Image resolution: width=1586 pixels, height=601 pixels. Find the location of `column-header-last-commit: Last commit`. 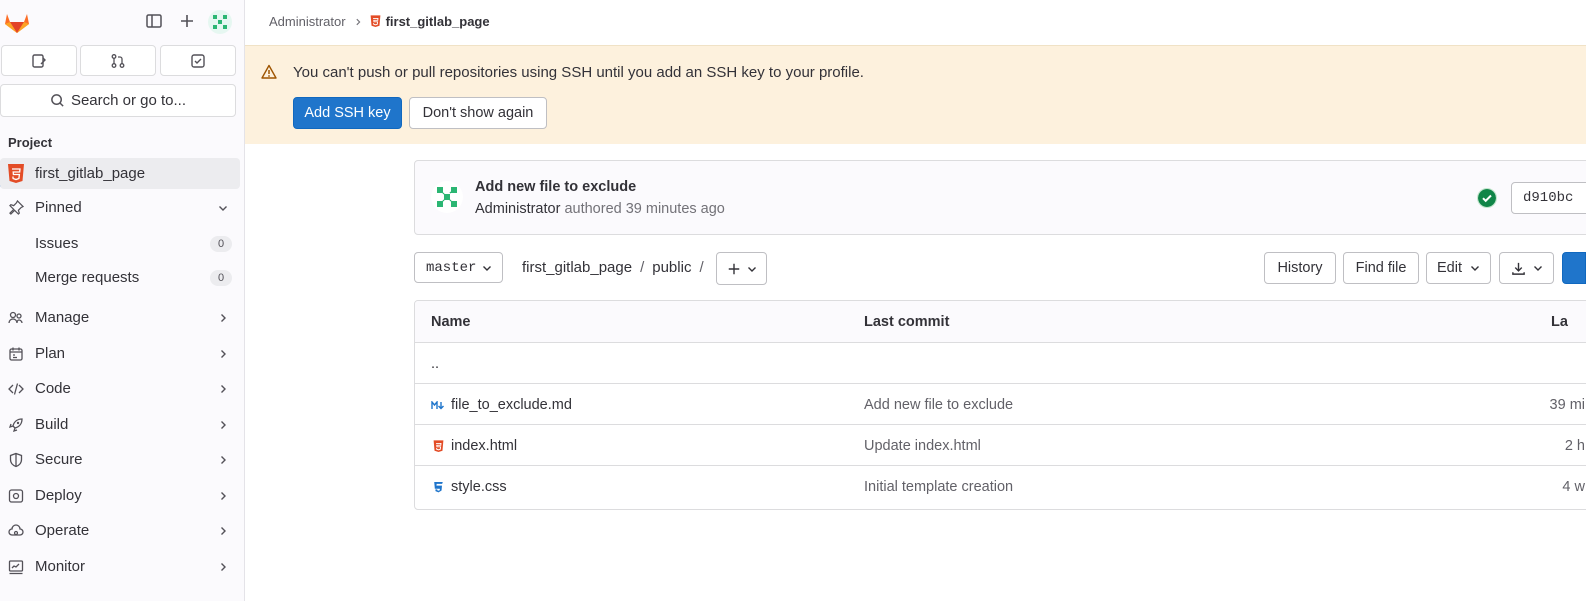

column-header-last-commit: Last commit is located at coordinates (907, 322).